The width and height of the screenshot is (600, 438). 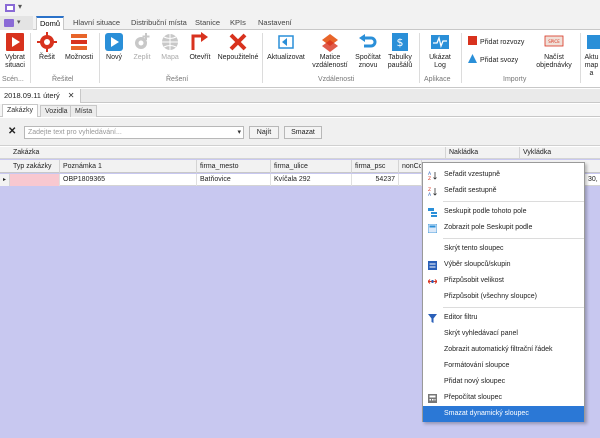 I want to click on blue-triangle-icon, so click(x=472, y=58).